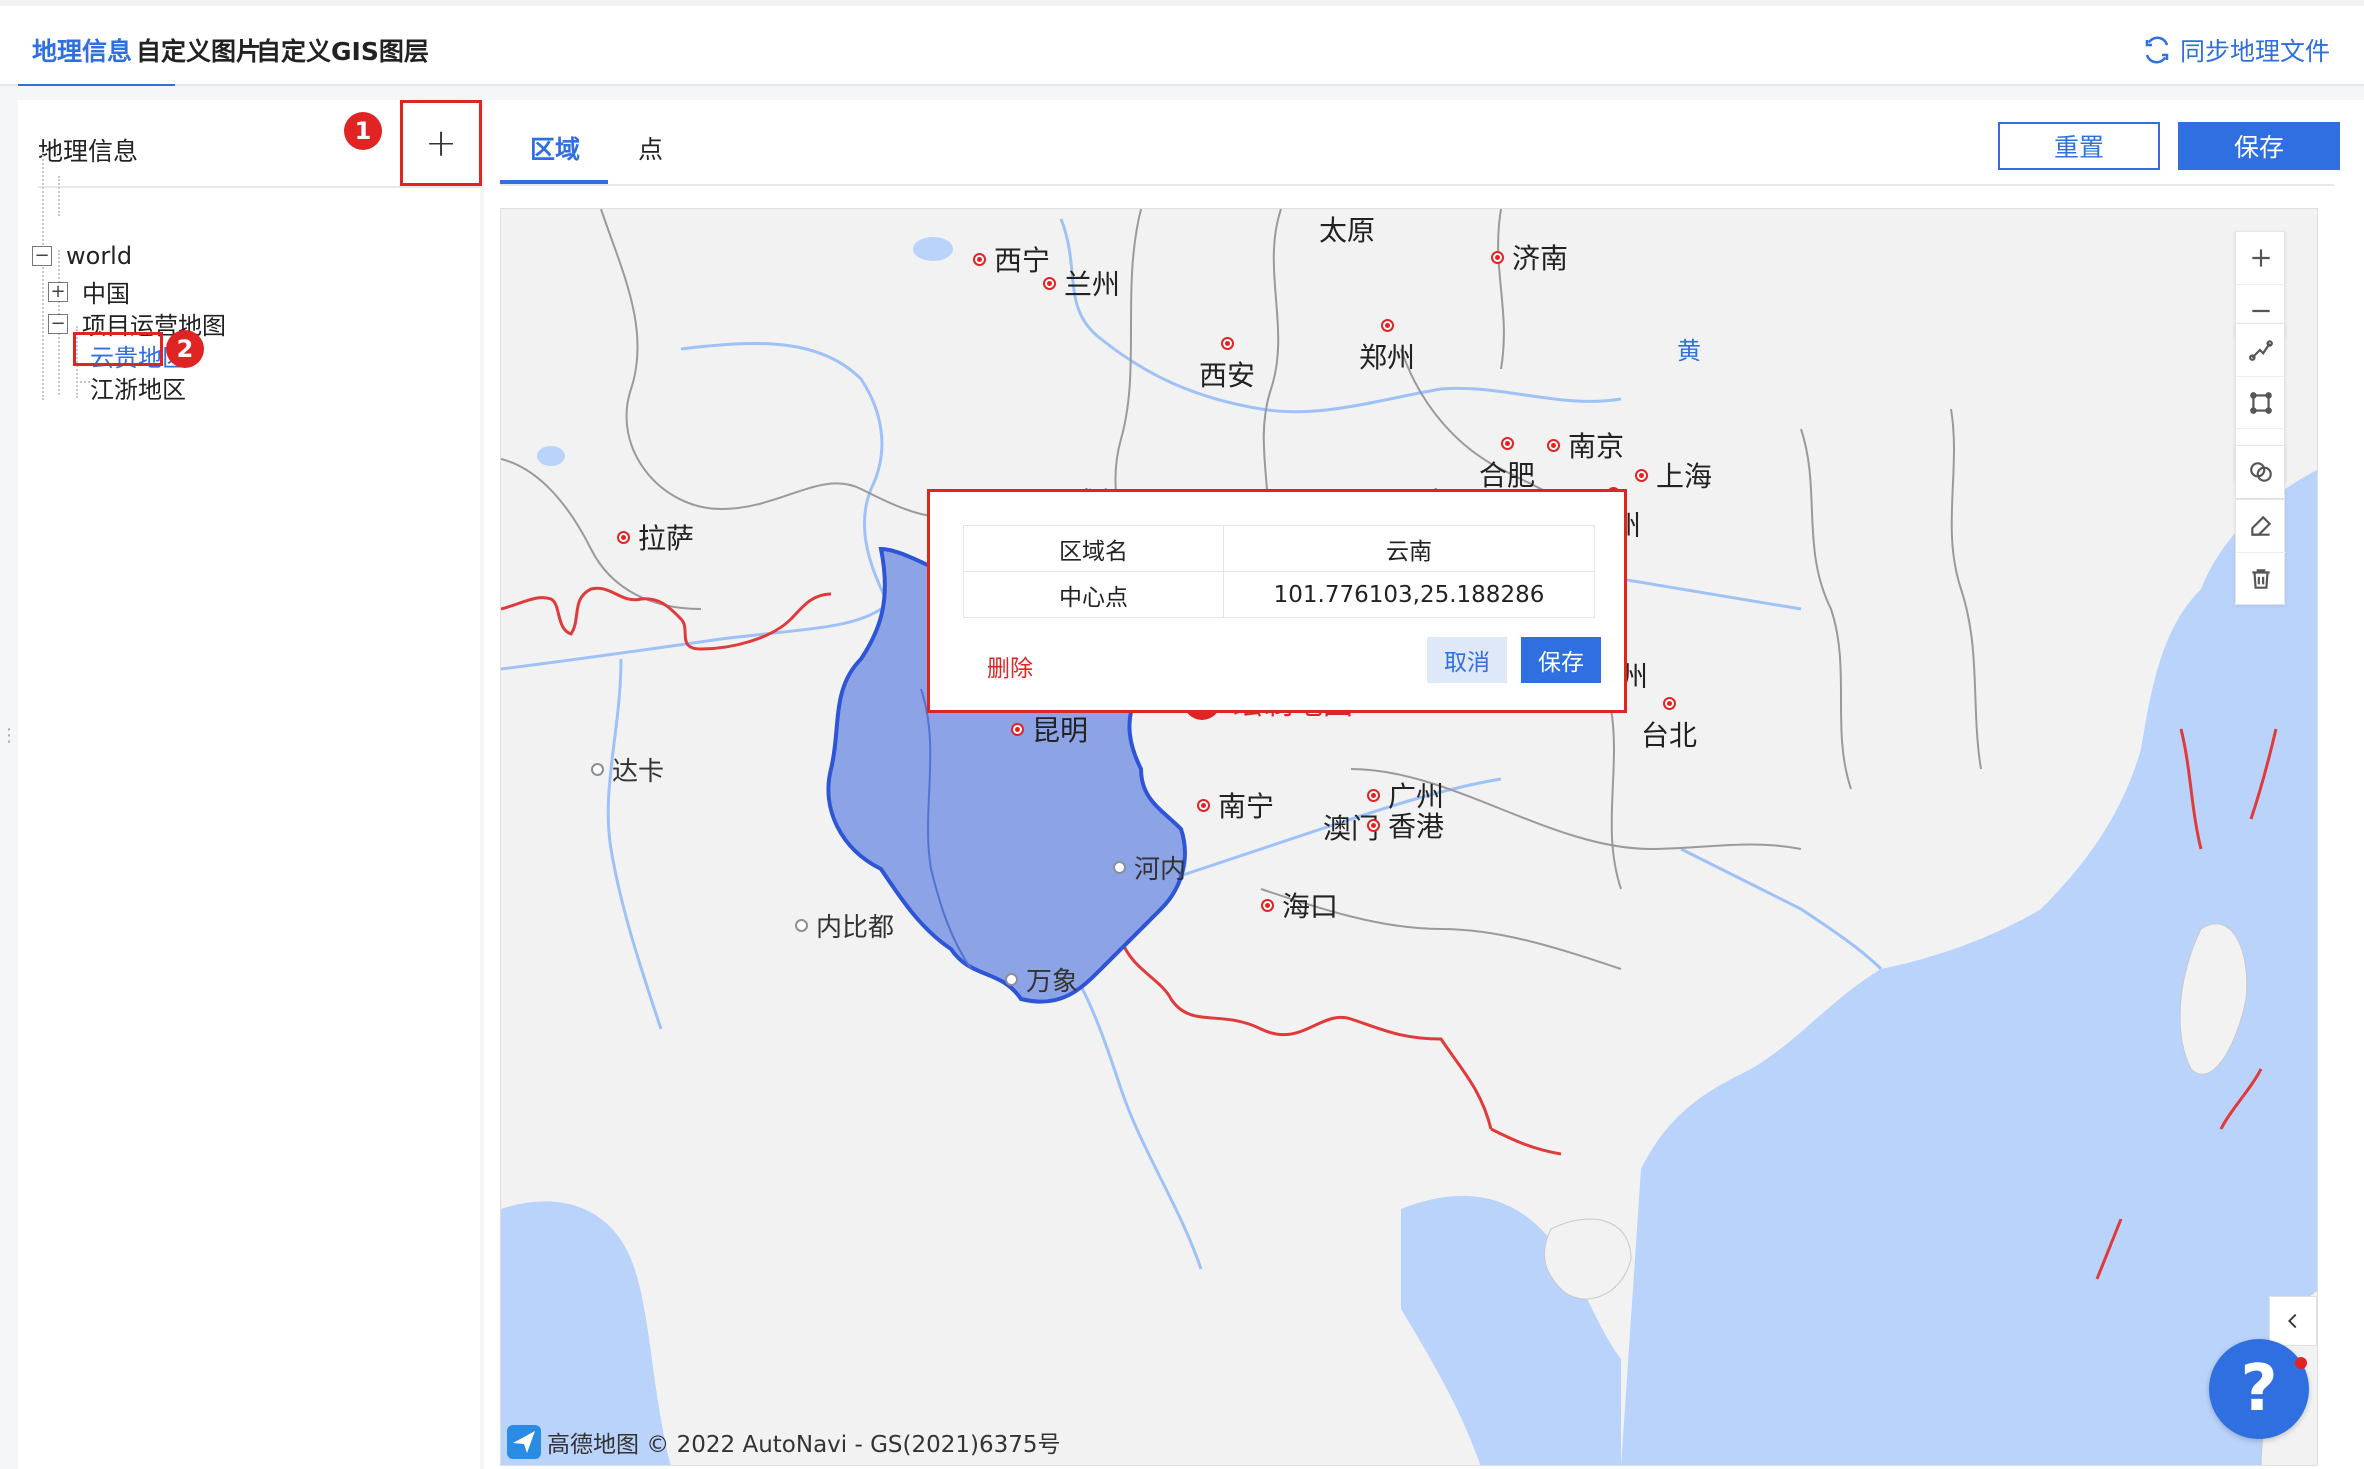 The height and width of the screenshot is (1469, 2364). What do you see at coordinates (2259, 1389) in the screenshot?
I see `help-button: ?` at bounding box center [2259, 1389].